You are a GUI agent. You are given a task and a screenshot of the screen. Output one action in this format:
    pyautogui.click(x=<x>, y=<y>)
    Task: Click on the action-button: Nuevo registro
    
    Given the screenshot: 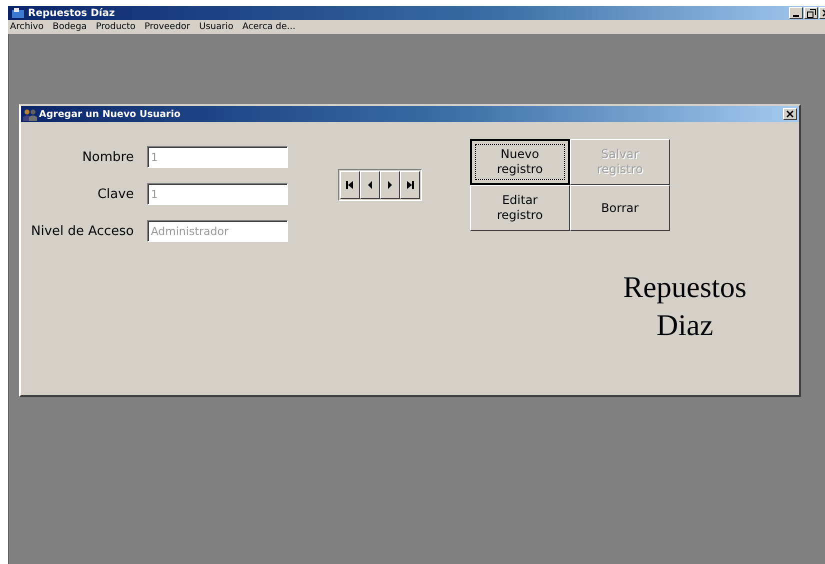 What is the action you would take?
    pyautogui.click(x=520, y=162)
    